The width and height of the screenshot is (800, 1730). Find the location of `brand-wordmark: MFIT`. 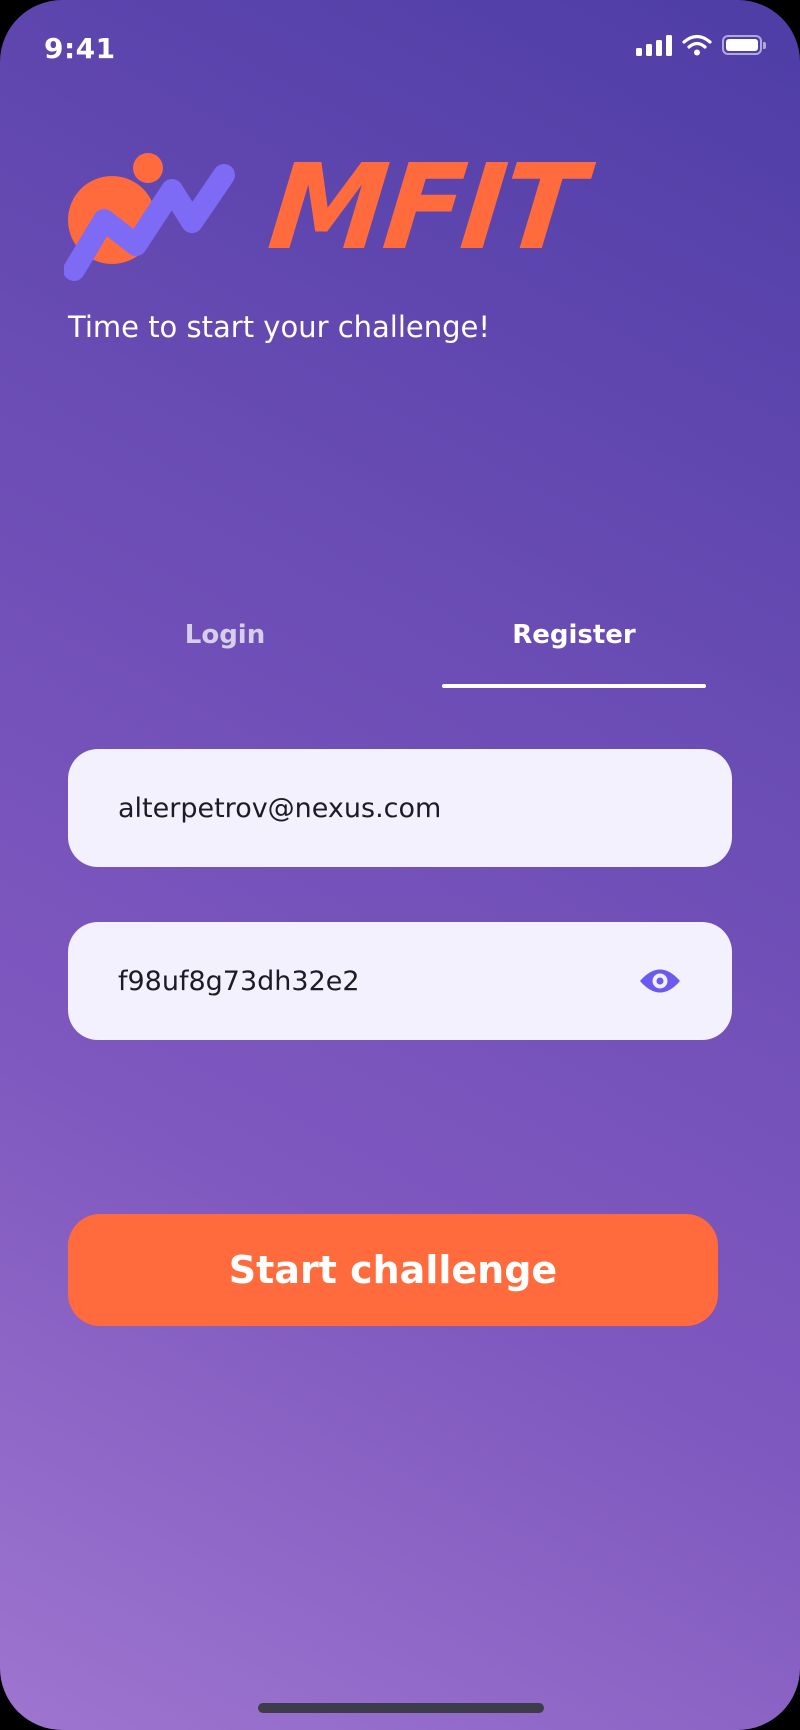

brand-wordmark: MFIT is located at coordinates (425, 207).